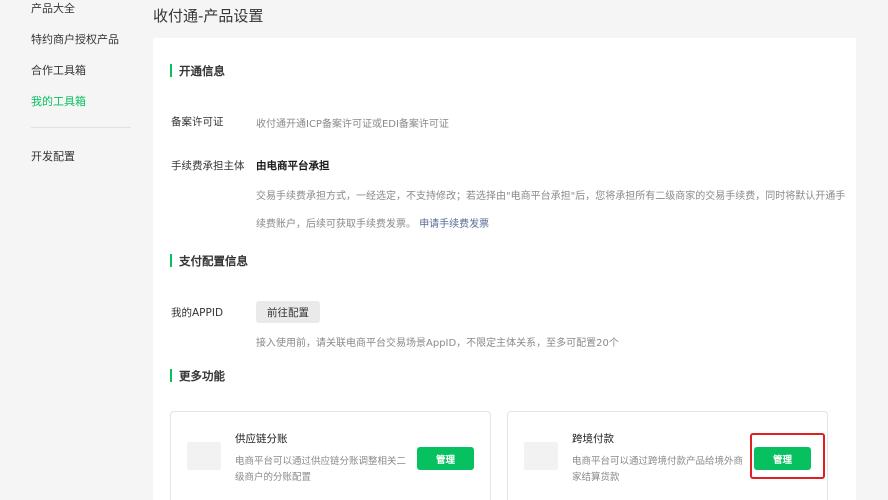 This screenshot has width=888, height=500. I want to click on manage-supply-chain-button: 管理, so click(445, 458).